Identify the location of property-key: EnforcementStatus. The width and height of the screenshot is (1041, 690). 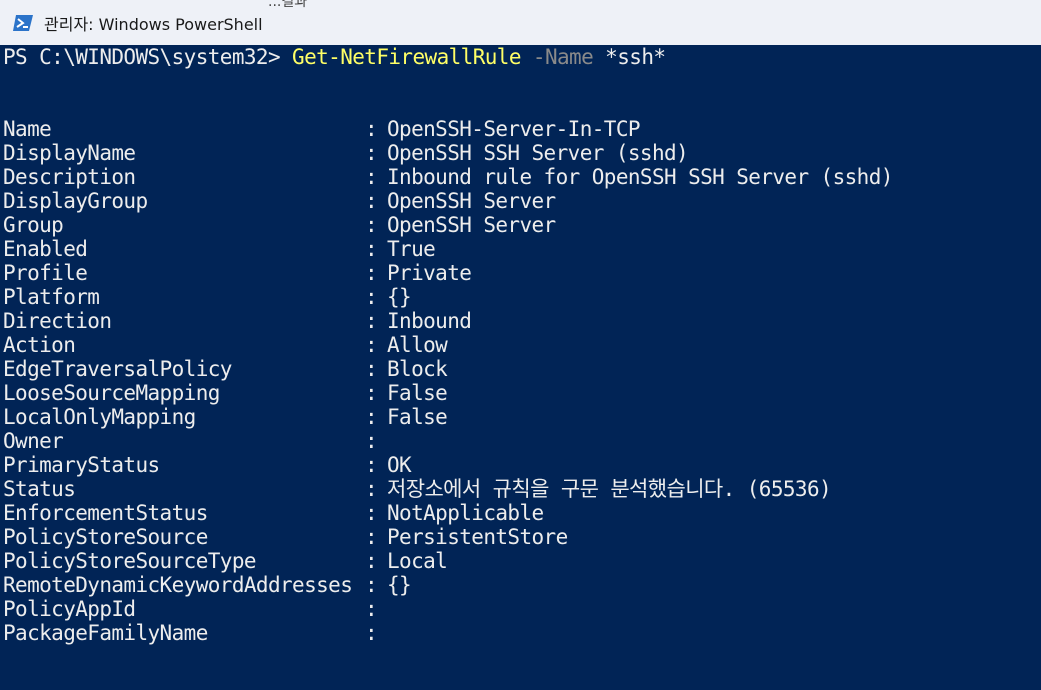
(105, 513).